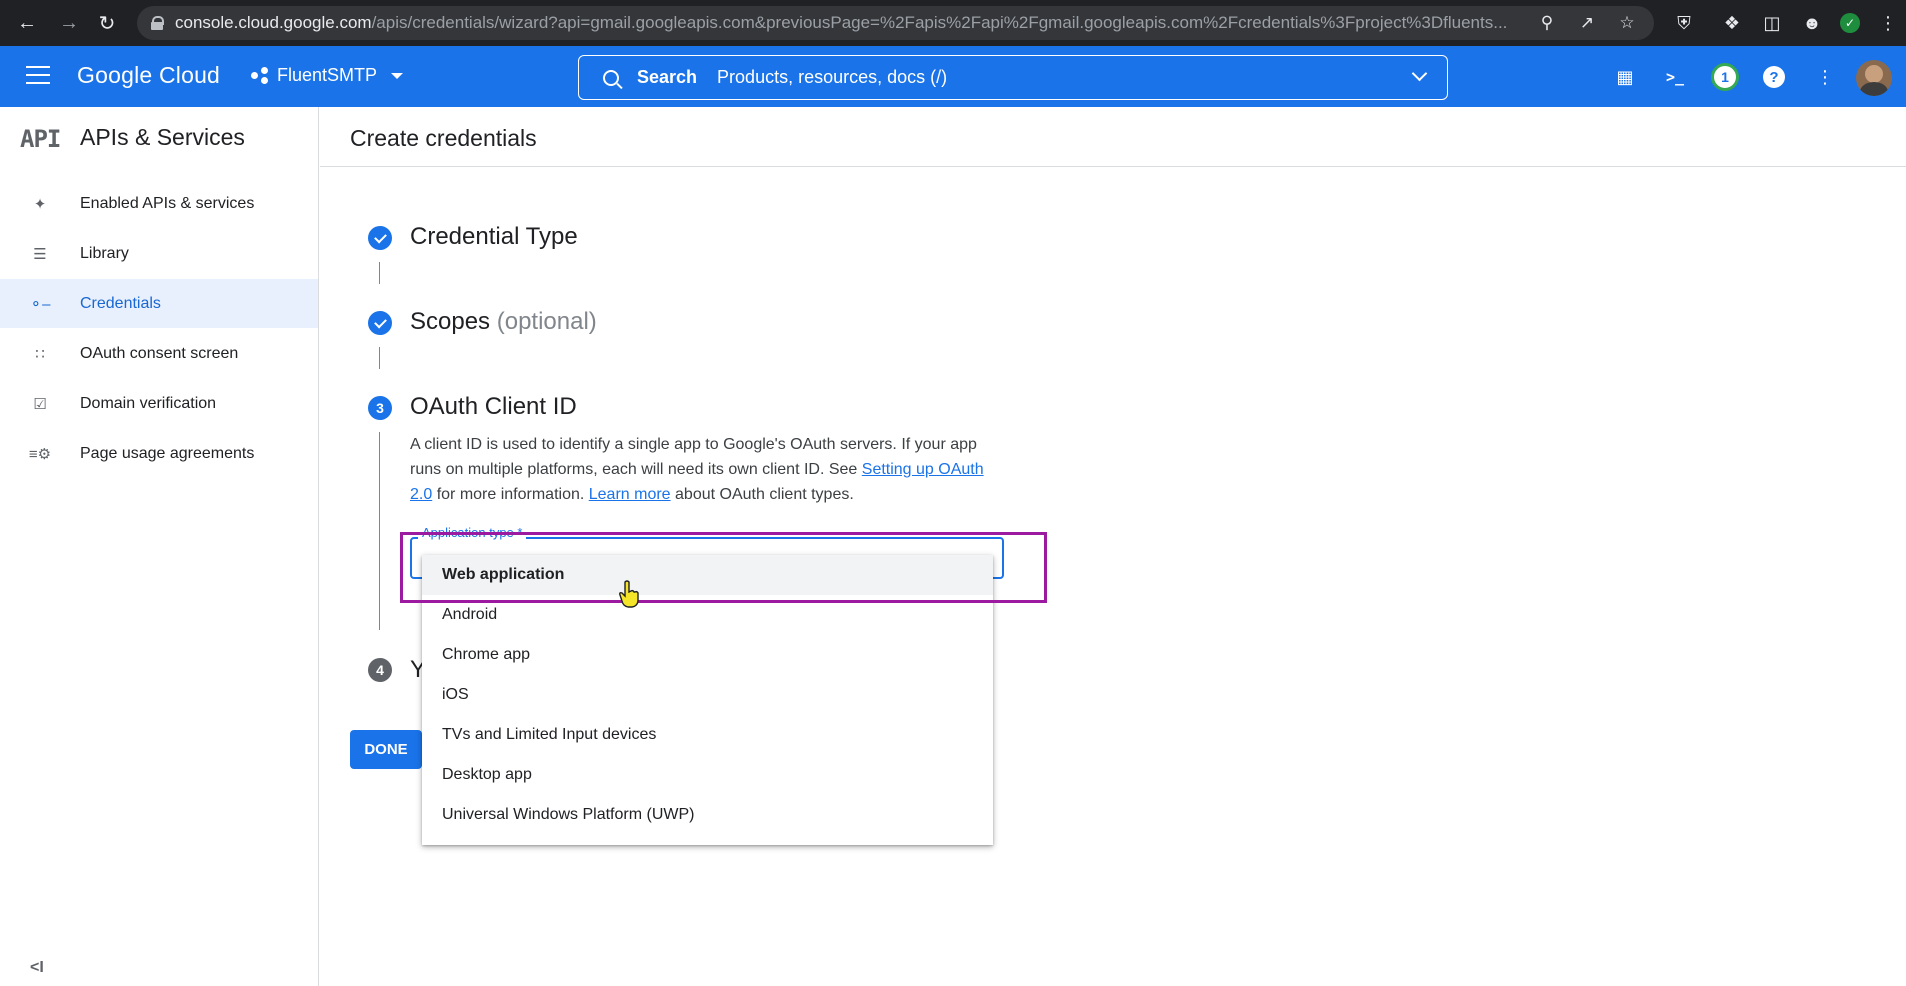 This screenshot has width=1906, height=986. I want to click on api-logo: API, so click(40, 139).